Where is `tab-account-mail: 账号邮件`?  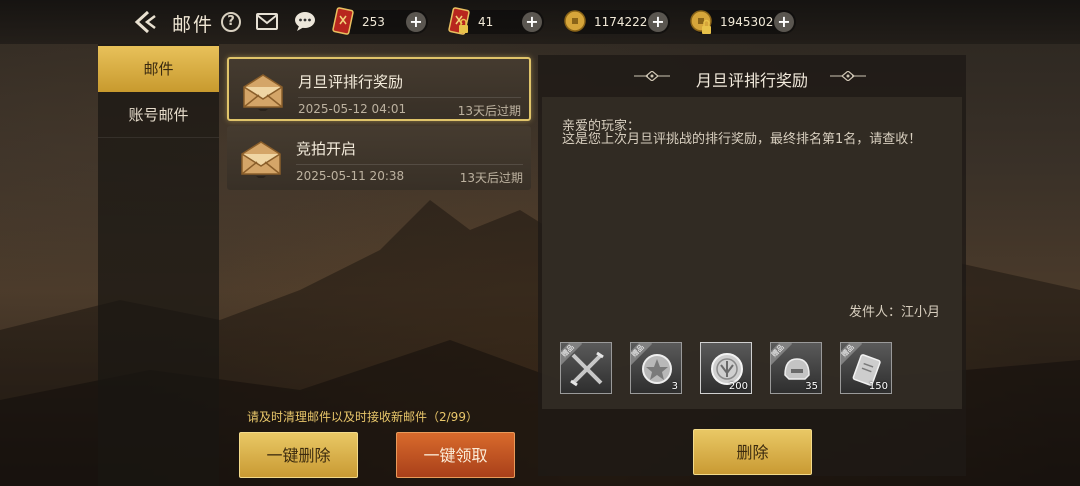
tab-account-mail: 账号邮件 is located at coordinates (158, 115).